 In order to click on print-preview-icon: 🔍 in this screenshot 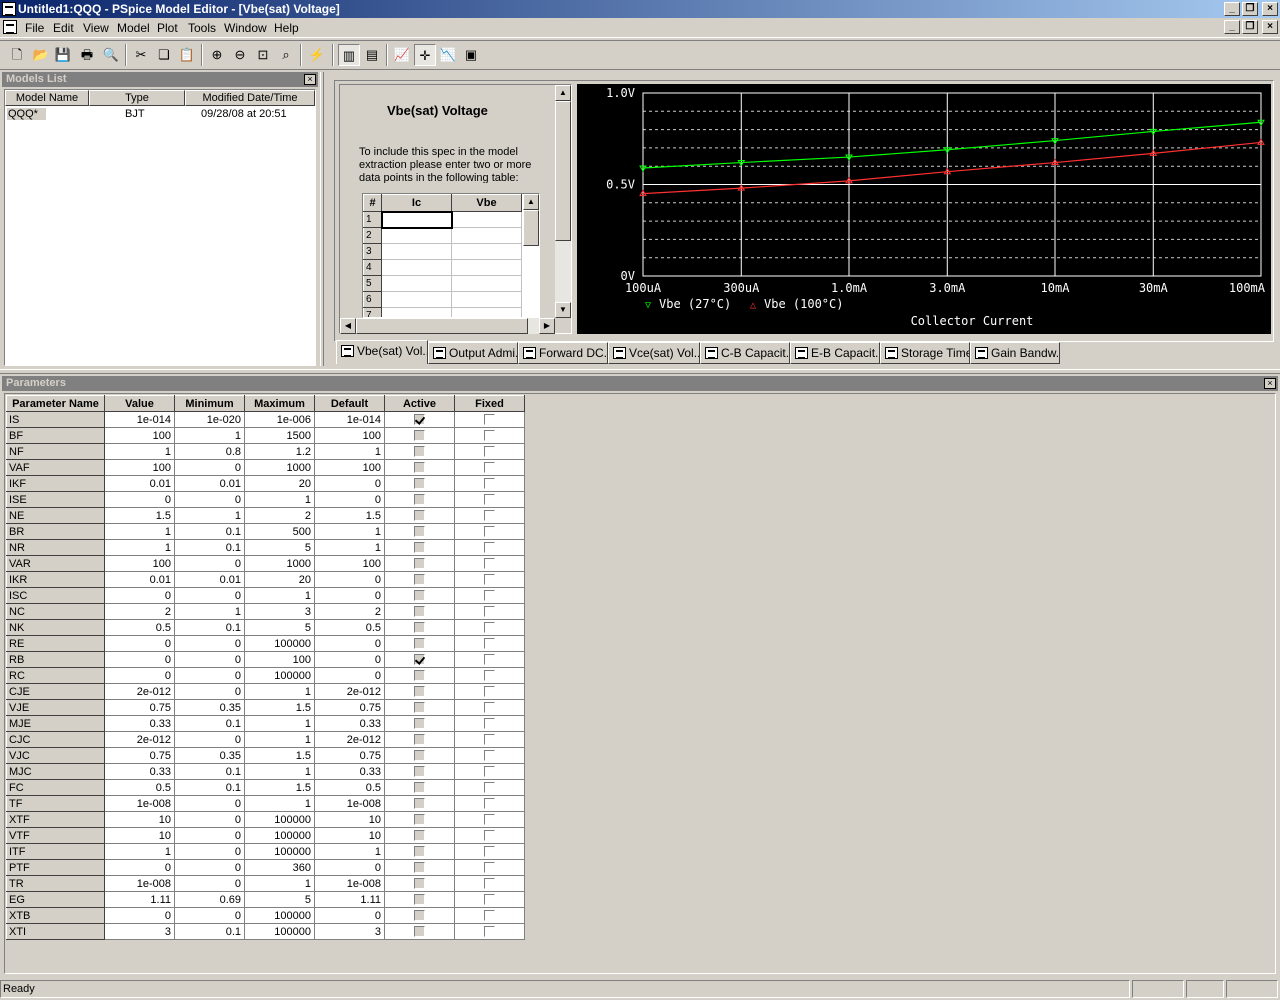, I will do `click(111, 55)`.